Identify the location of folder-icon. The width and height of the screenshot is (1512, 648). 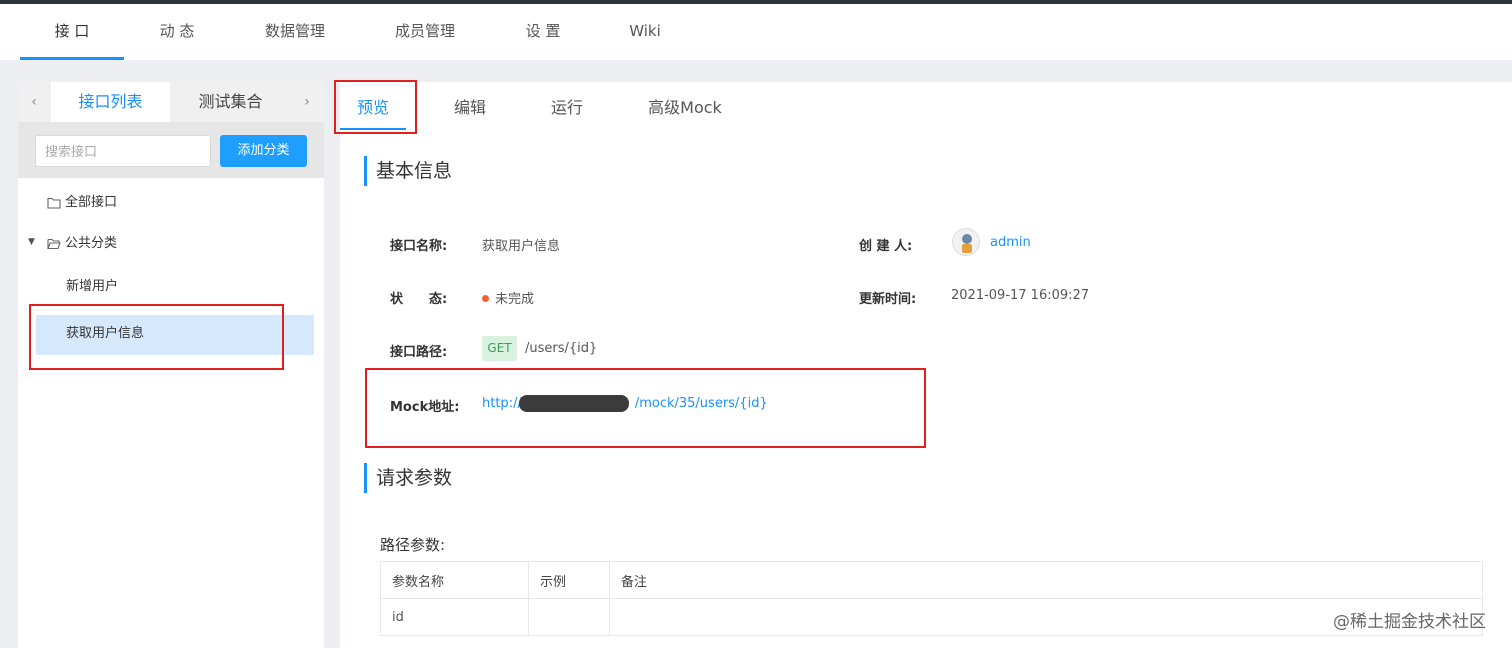
(54, 203).